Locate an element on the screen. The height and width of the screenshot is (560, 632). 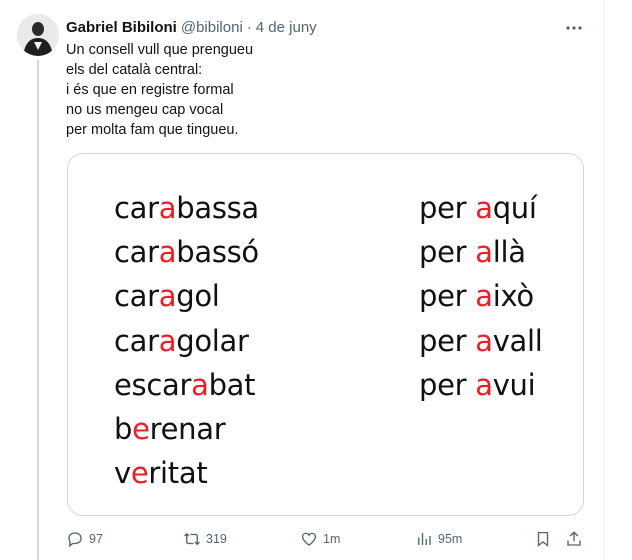
retweet-count: 319 is located at coordinates (216, 539).